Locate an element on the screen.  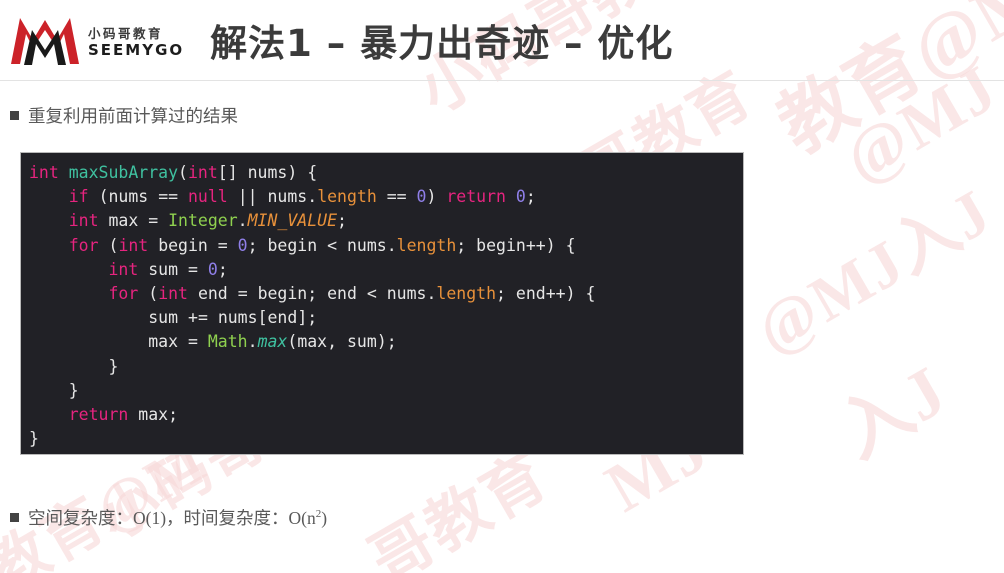
complexity-prefix: 空间复杂度：O(1)，时间复杂度：O(n is located at coordinates (172, 518).